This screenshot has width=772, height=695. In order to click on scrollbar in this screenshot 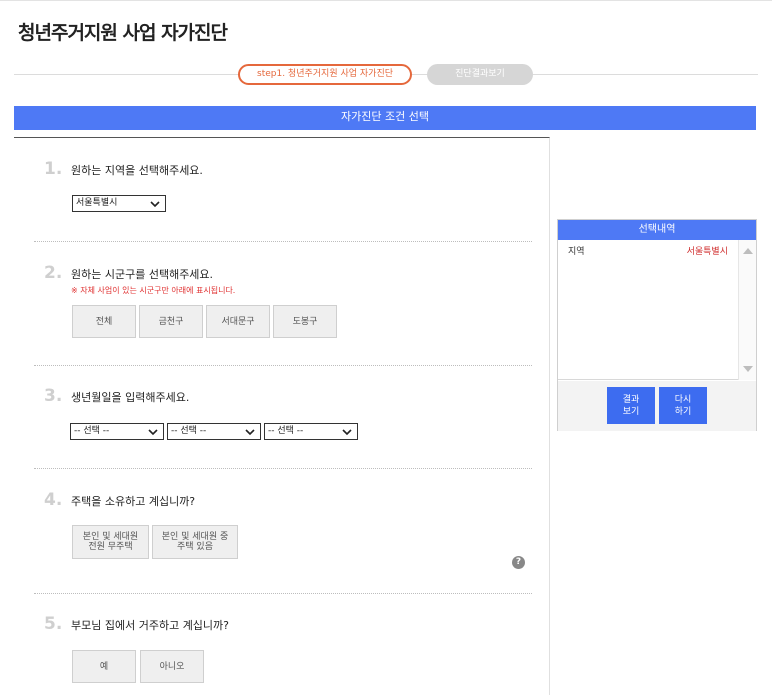, I will do `click(747, 310)`.